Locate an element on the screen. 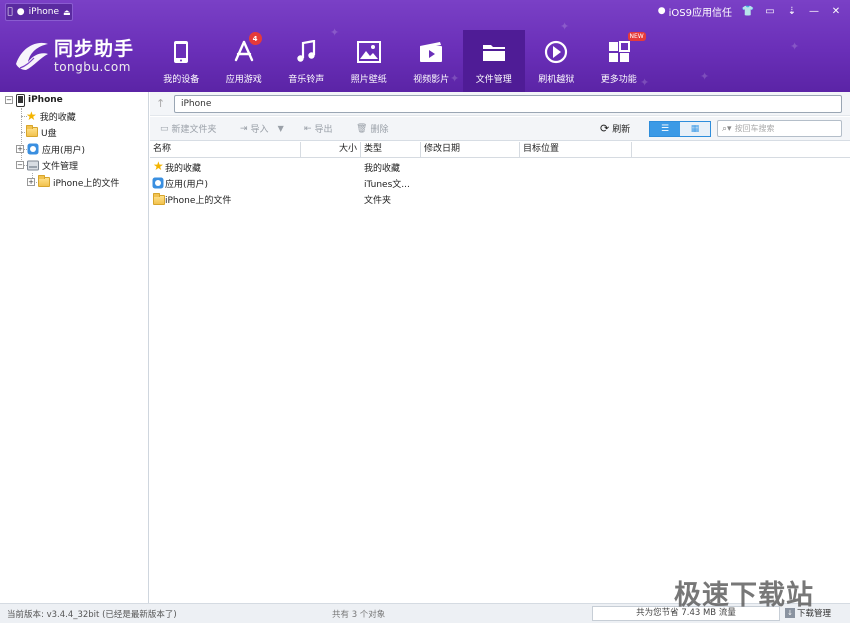  nav-file-manager: 文件管理 is located at coordinates (493, 61).